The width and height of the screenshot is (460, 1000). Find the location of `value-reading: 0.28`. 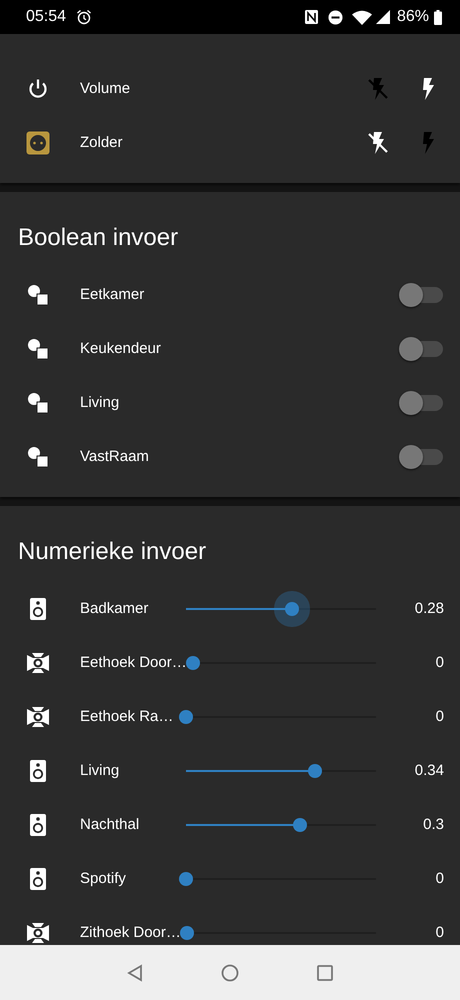

value-reading: 0.28 is located at coordinates (429, 608).